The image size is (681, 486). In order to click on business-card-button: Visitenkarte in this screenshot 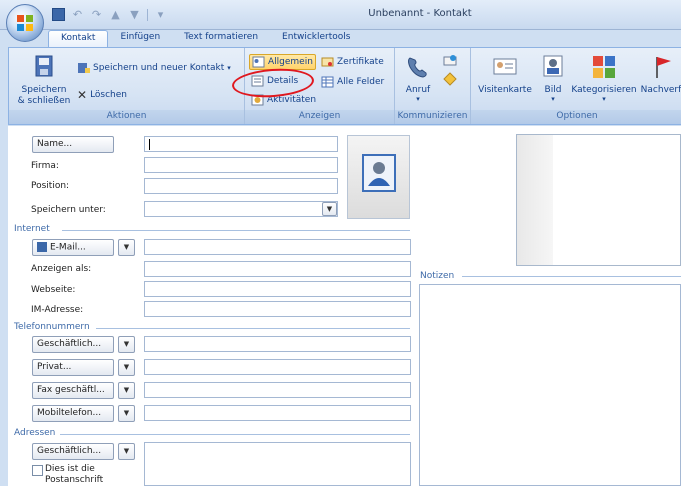, I will do `click(505, 74)`.